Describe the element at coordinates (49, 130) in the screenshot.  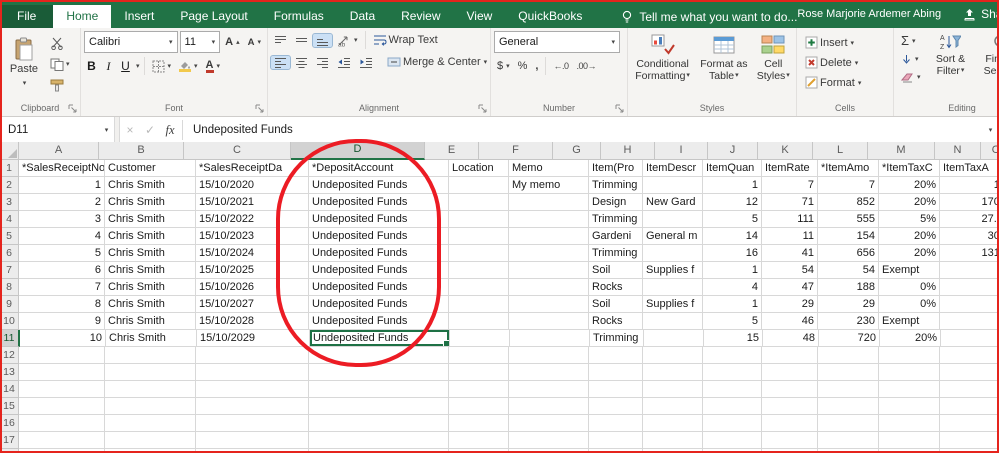
I see `name-box: D11` at that location.